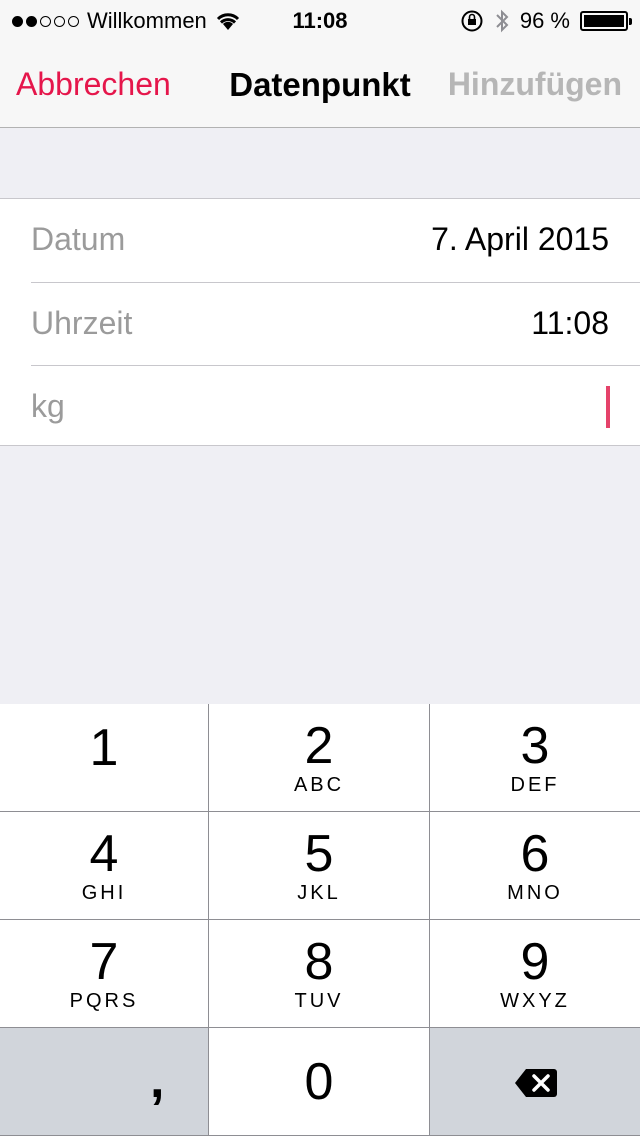 This screenshot has width=640, height=1136. What do you see at coordinates (608, 407) in the screenshot?
I see `text-cursor` at bounding box center [608, 407].